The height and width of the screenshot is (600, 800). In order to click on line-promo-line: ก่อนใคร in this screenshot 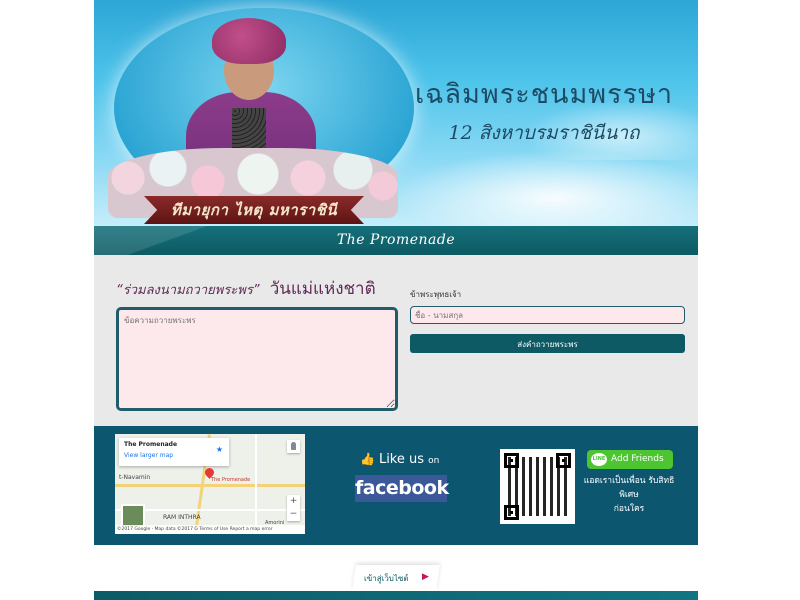, I will do `click(629, 509)`.